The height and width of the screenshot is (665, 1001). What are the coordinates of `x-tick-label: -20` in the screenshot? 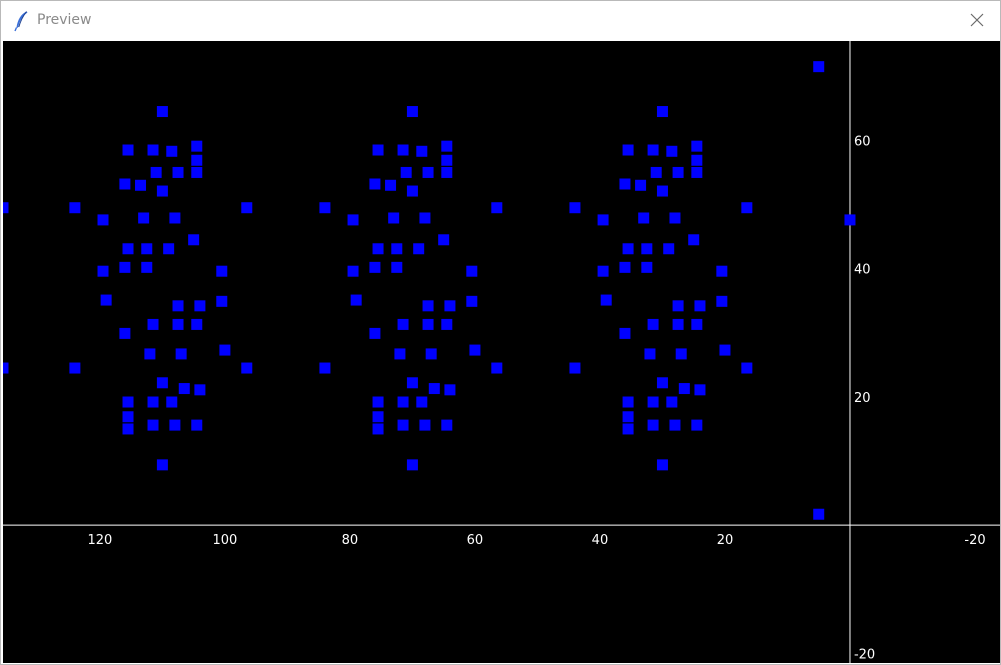 It's located at (974, 540).